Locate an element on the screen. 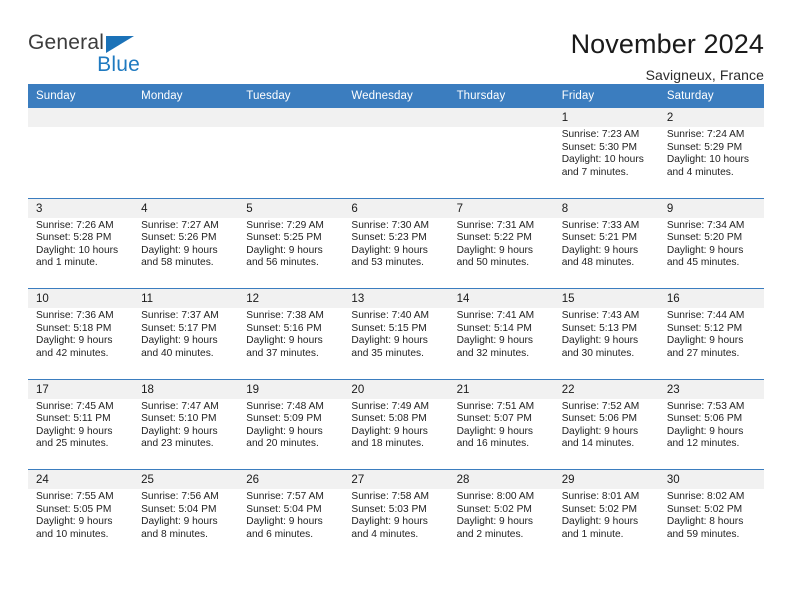 This screenshot has height=612, width=792. day-number: 29 is located at coordinates (606, 479).